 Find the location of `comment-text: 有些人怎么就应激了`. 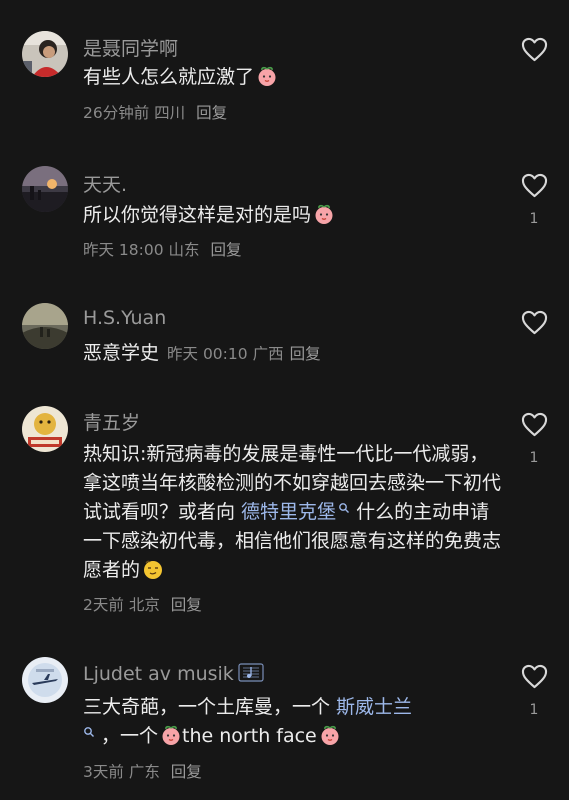

comment-text: 有些人怎么就应激了 is located at coordinates (293, 77).